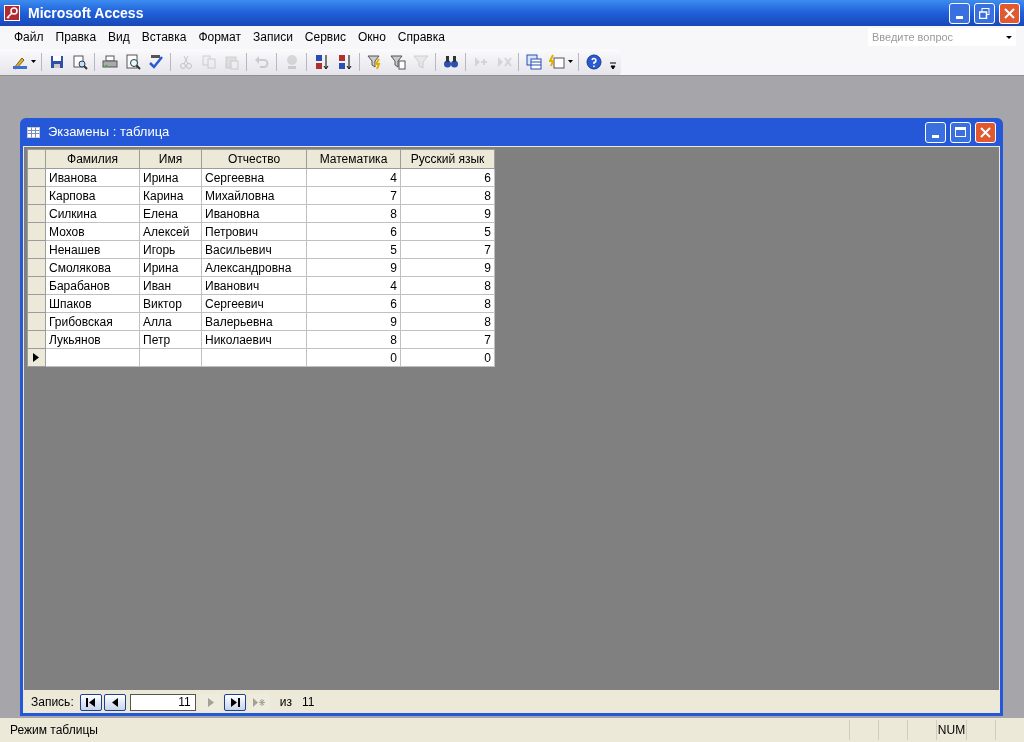 The image size is (1024, 742). I want to click on last-record-icon, so click(234, 702).